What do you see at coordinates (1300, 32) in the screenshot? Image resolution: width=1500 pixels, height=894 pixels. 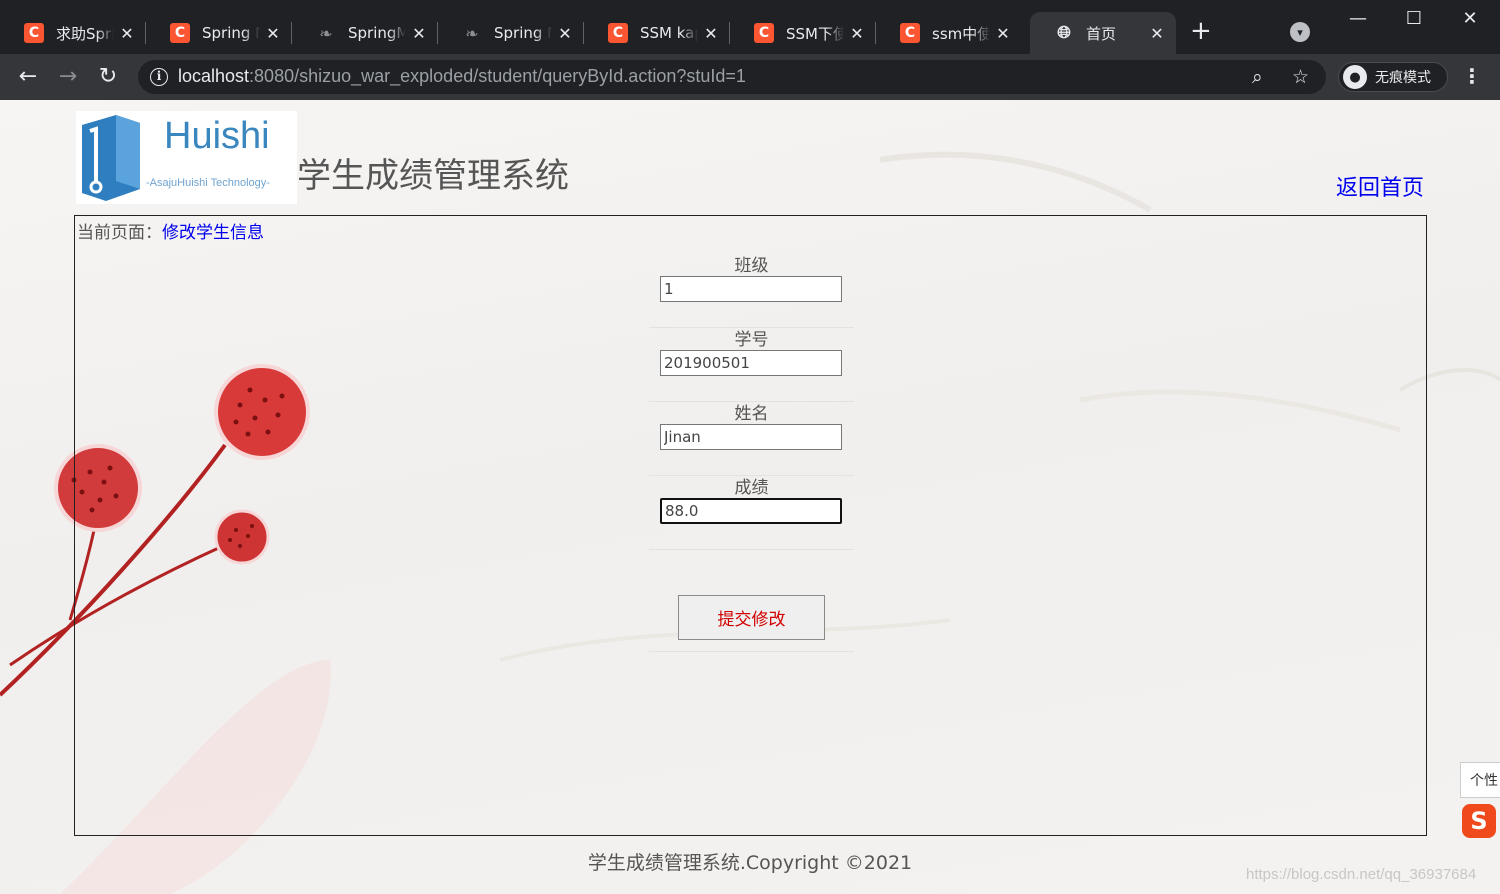 I see `tab-search-icon: ▾` at bounding box center [1300, 32].